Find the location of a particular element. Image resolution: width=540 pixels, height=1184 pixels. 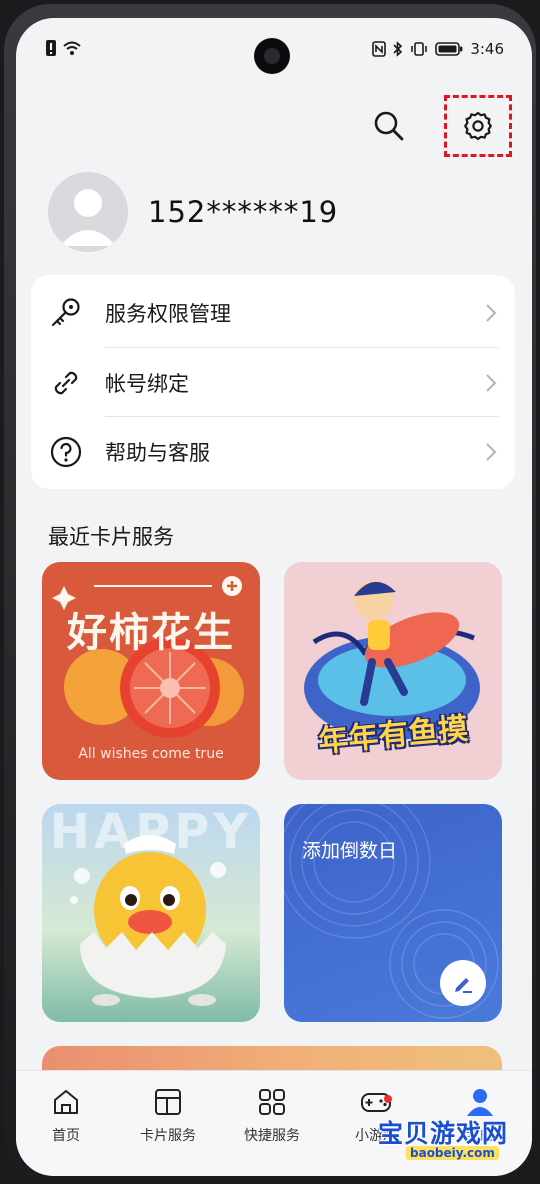

card-chick-art is located at coordinates (148, 920).